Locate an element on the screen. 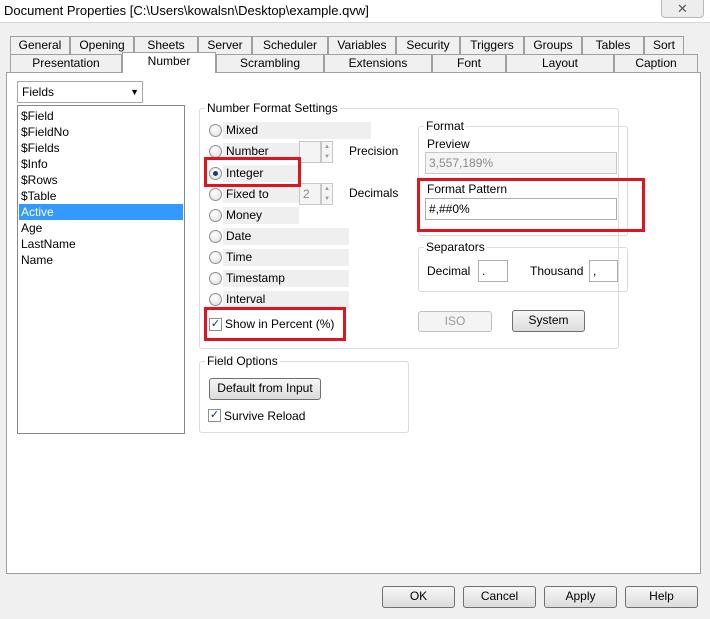 The width and height of the screenshot is (710, 619). decimals-label: Decimals is located at coordinates (374, 193).